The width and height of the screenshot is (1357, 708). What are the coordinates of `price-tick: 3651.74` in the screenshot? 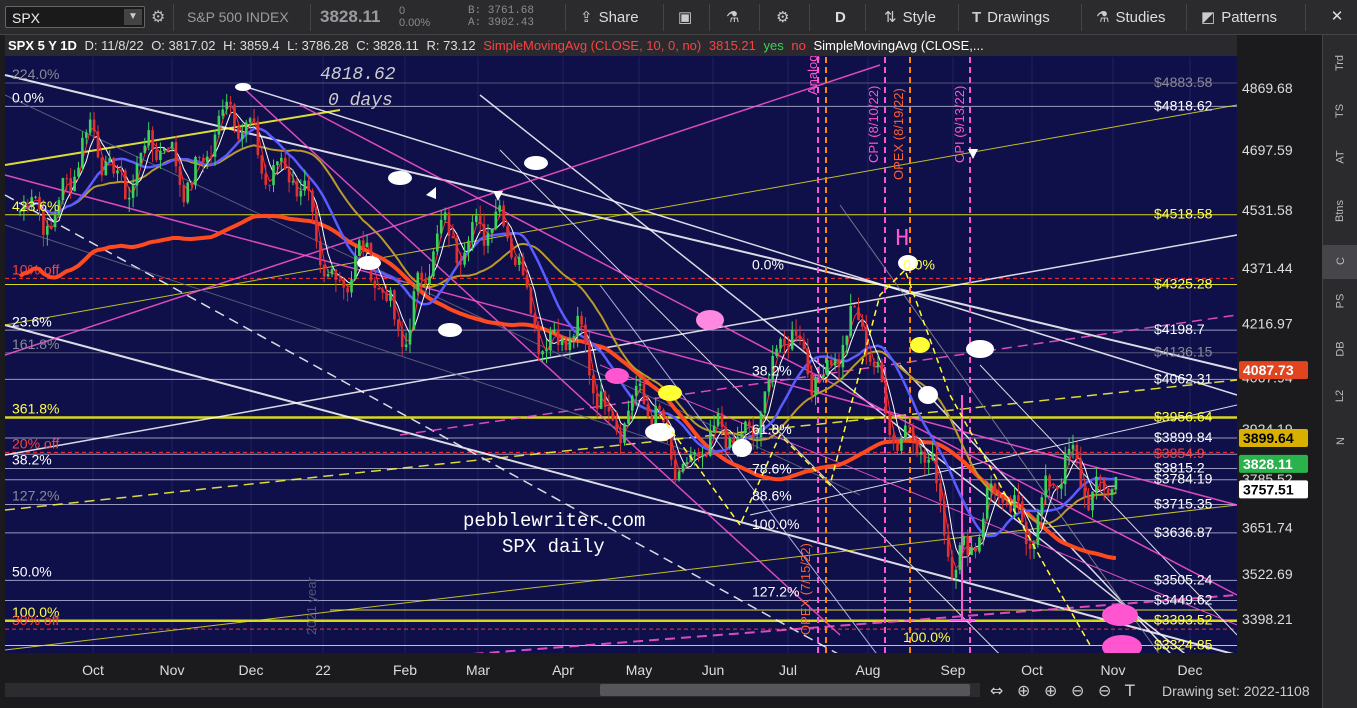 It's located at (1267, 528).